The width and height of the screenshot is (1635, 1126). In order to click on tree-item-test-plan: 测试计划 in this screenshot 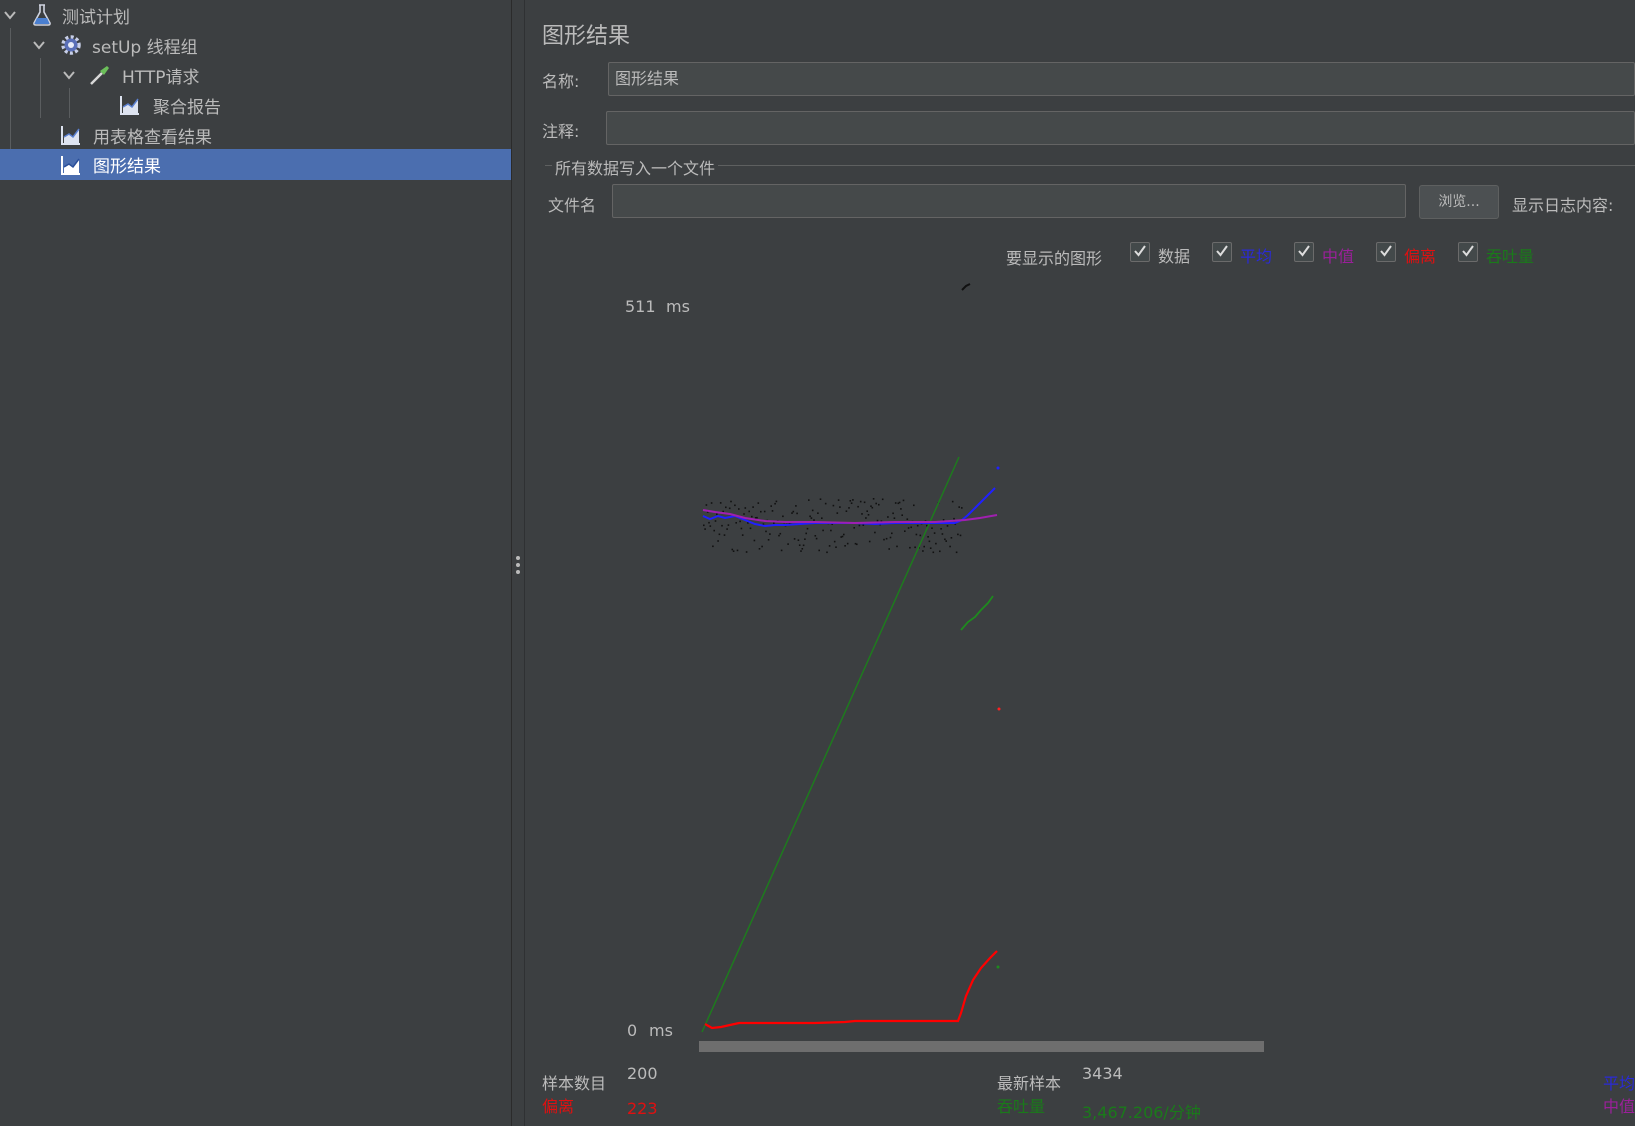, I will do `click(255, 15)`.